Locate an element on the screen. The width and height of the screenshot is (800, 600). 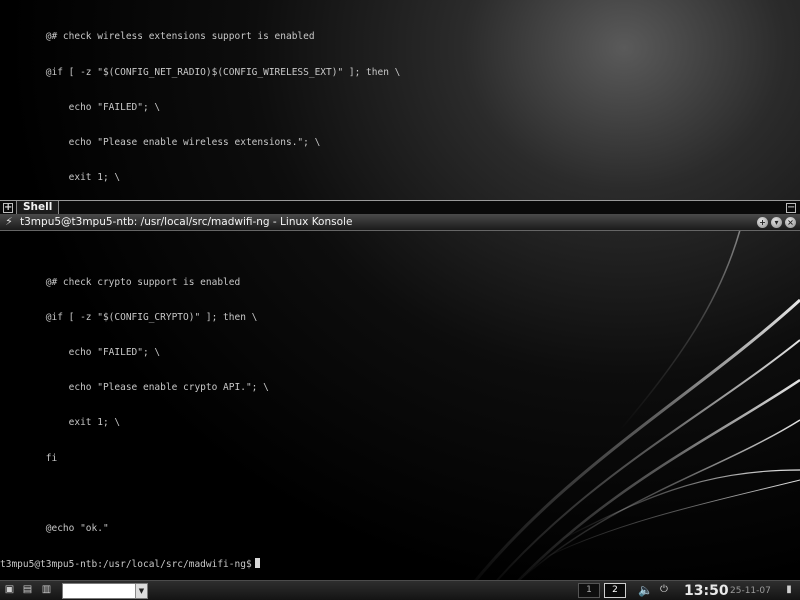
power-plug-icon: ⏻ is located at coordinates (664, 590).